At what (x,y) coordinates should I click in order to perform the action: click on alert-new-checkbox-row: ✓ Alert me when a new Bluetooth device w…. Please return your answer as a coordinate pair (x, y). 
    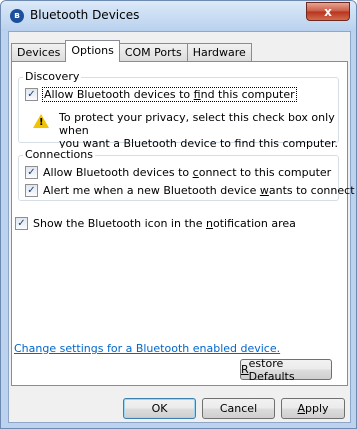
    Looking at the image, I should click on (190, 190).